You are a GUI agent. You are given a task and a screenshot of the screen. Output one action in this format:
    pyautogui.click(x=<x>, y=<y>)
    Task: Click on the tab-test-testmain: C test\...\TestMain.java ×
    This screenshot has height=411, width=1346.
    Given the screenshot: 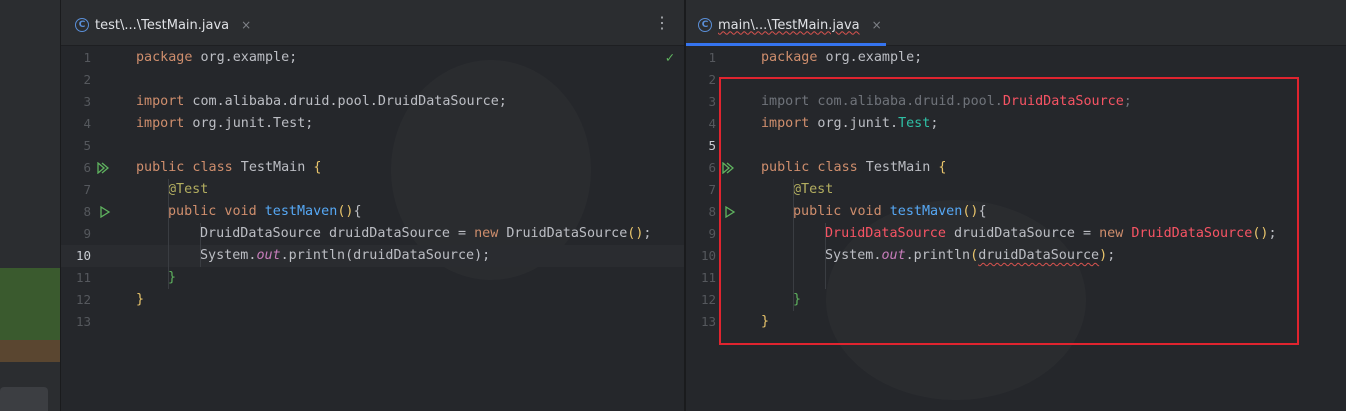 What is the action you would take?
    pyautogui.click(x=163, y=25)
    